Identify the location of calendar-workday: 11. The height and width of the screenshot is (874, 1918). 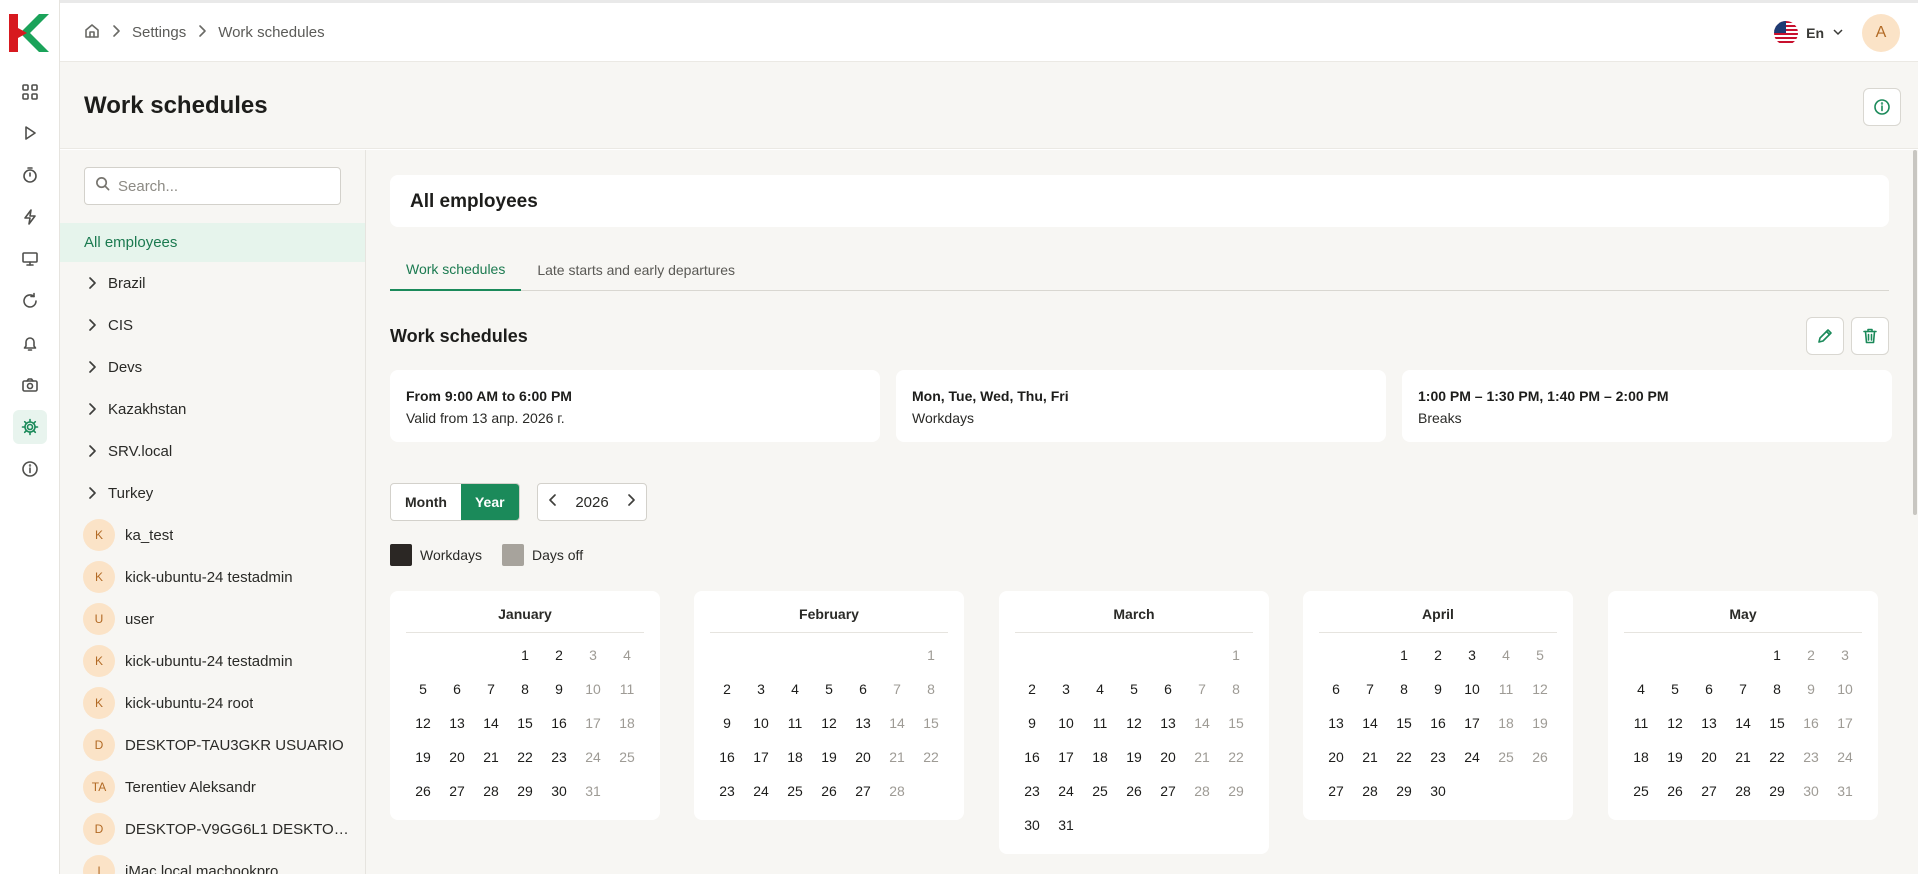
(1100, 723).